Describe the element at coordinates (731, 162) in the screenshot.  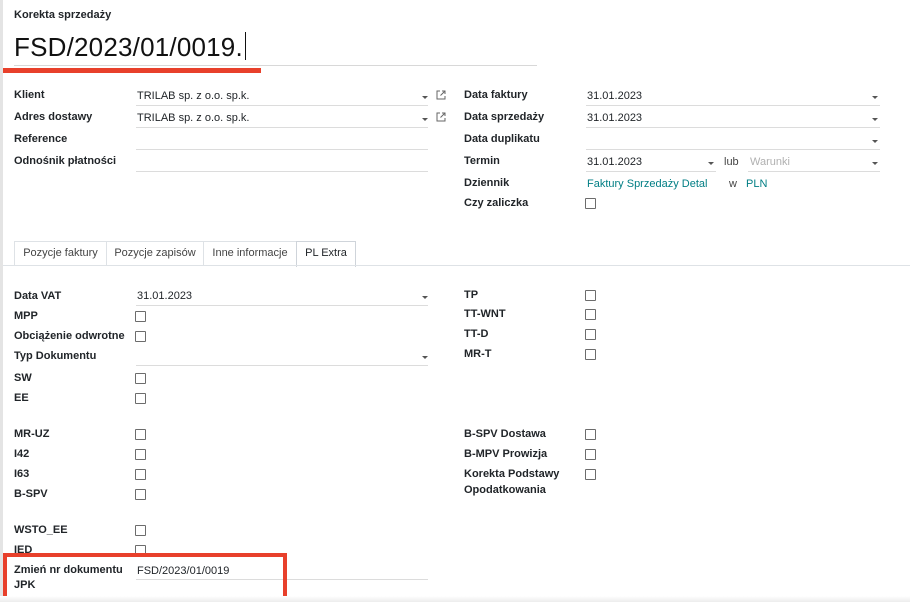
I see `termin-or-text: lub` at that location.